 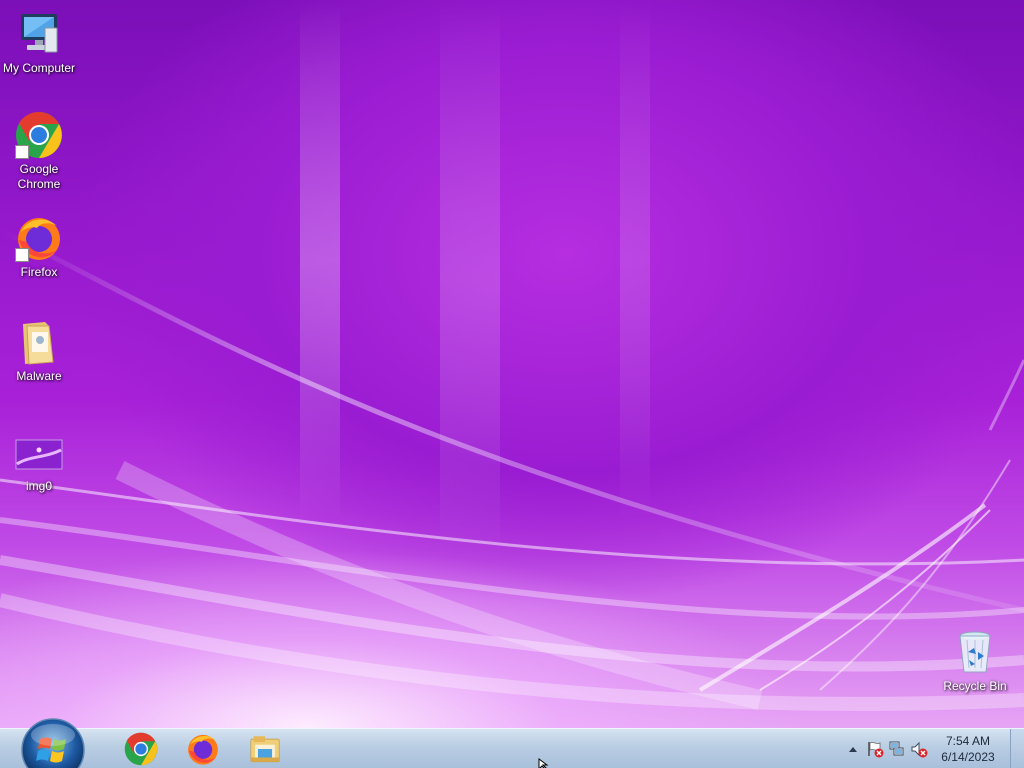 I want to click on tray-network, so click(x=897, y=748).